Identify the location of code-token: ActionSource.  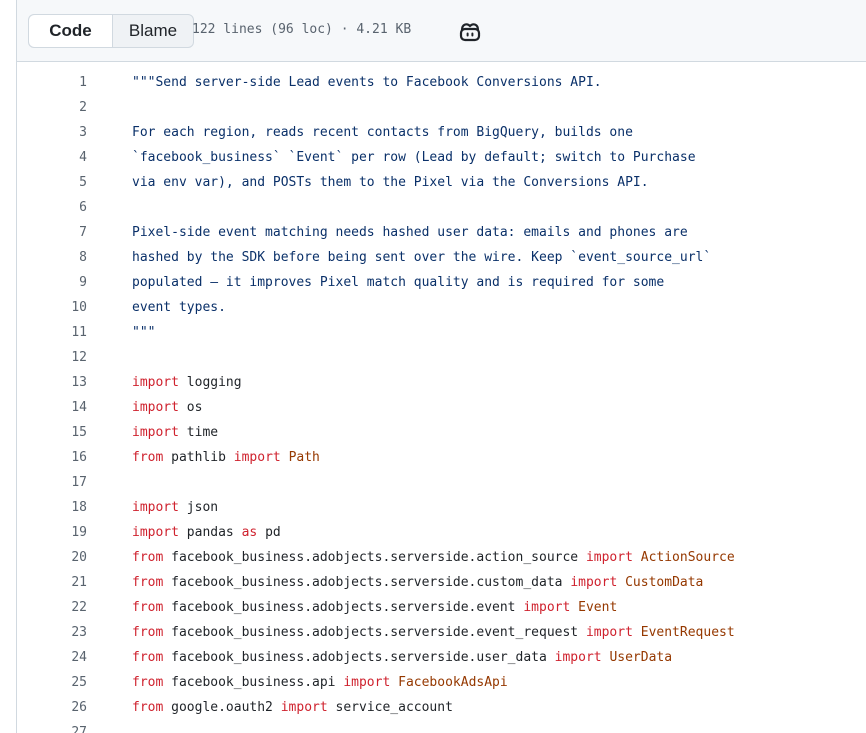
(687, 557).